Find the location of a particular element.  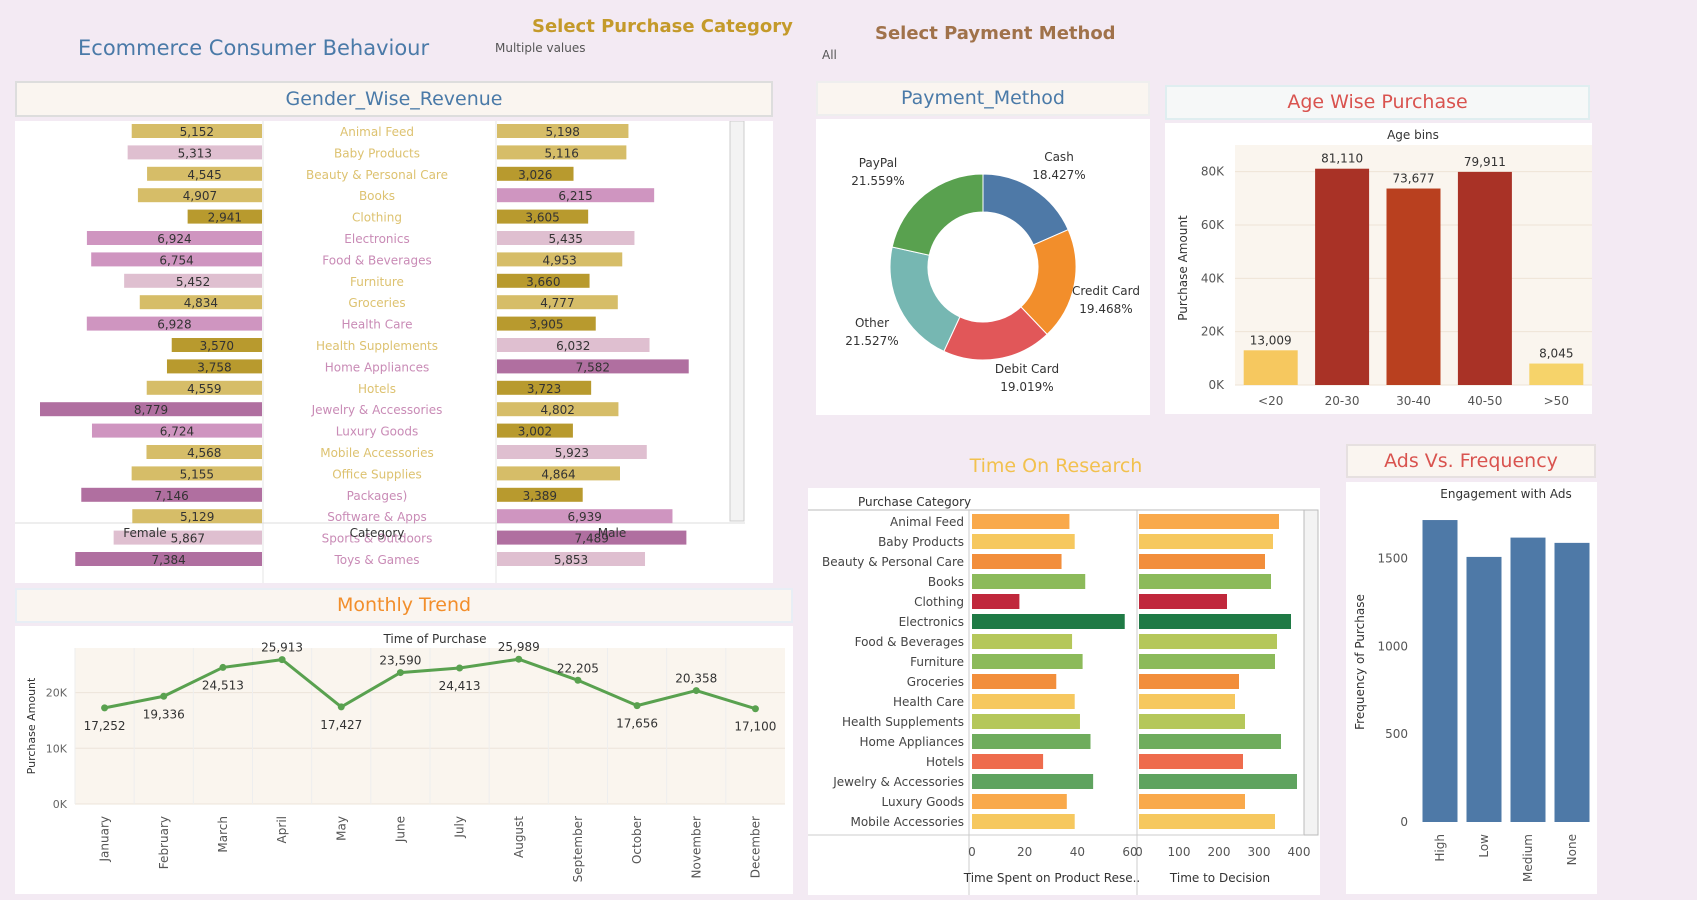

female-value: 8,779 is located at coordinates (151, 410).